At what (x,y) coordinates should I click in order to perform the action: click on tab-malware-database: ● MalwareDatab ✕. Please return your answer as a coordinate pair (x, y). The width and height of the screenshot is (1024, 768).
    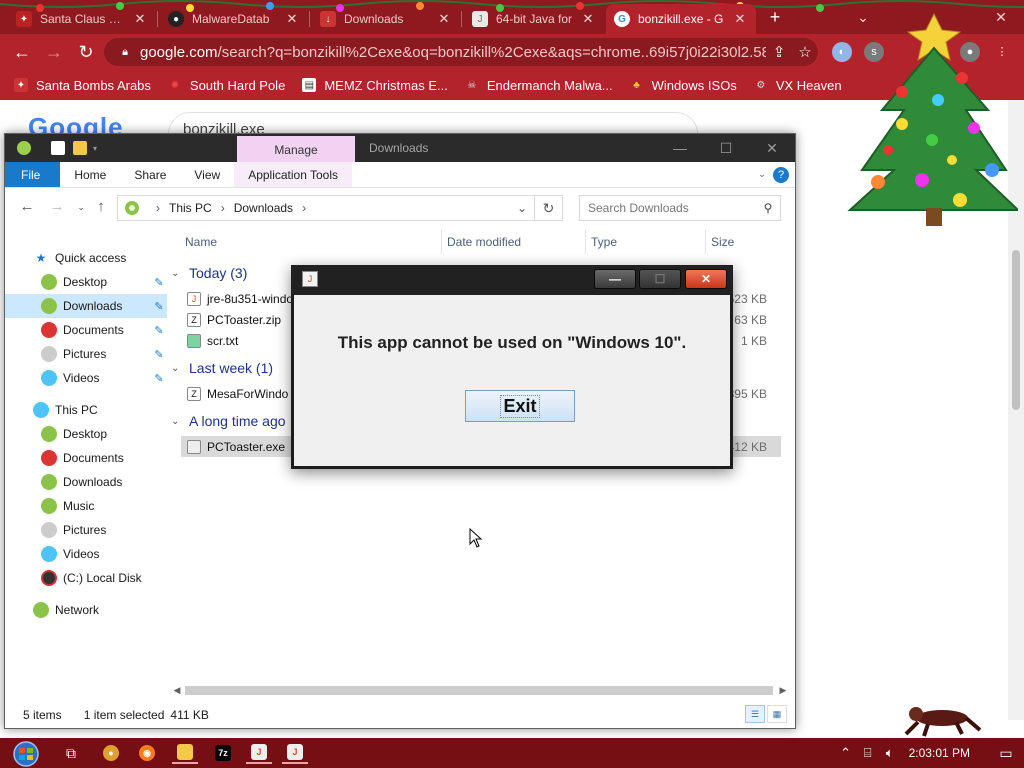
    Looking at the image, I should click on (234, 19).